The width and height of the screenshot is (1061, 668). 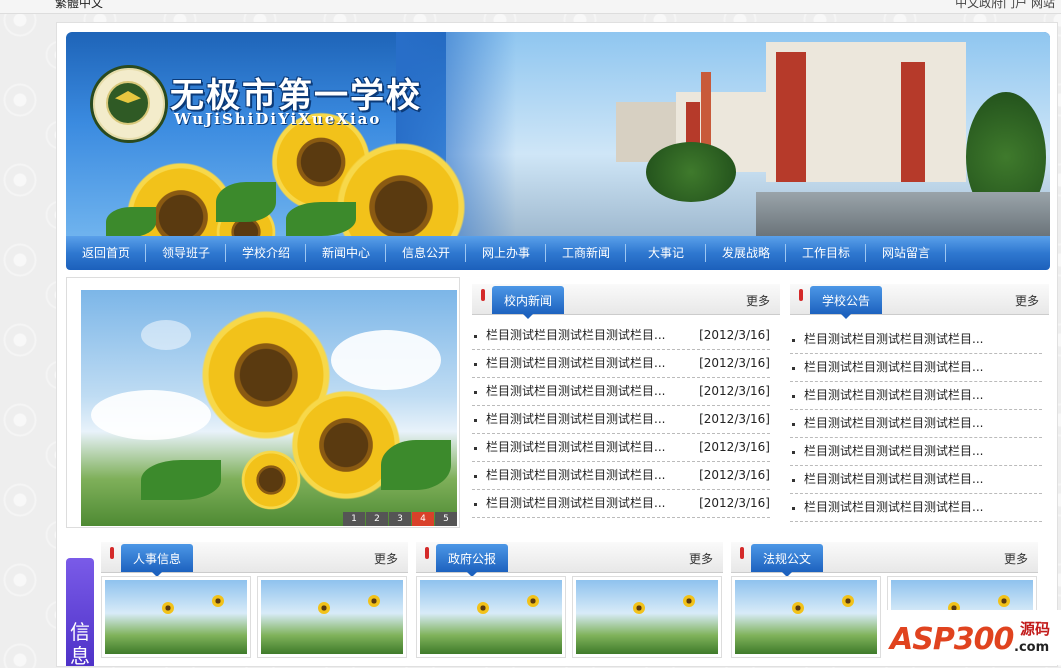 What do you see at coordinates (386, 558) in the screenshot?
I see `personnel-info-more-link: 更多` at bounding box center [386, 558].